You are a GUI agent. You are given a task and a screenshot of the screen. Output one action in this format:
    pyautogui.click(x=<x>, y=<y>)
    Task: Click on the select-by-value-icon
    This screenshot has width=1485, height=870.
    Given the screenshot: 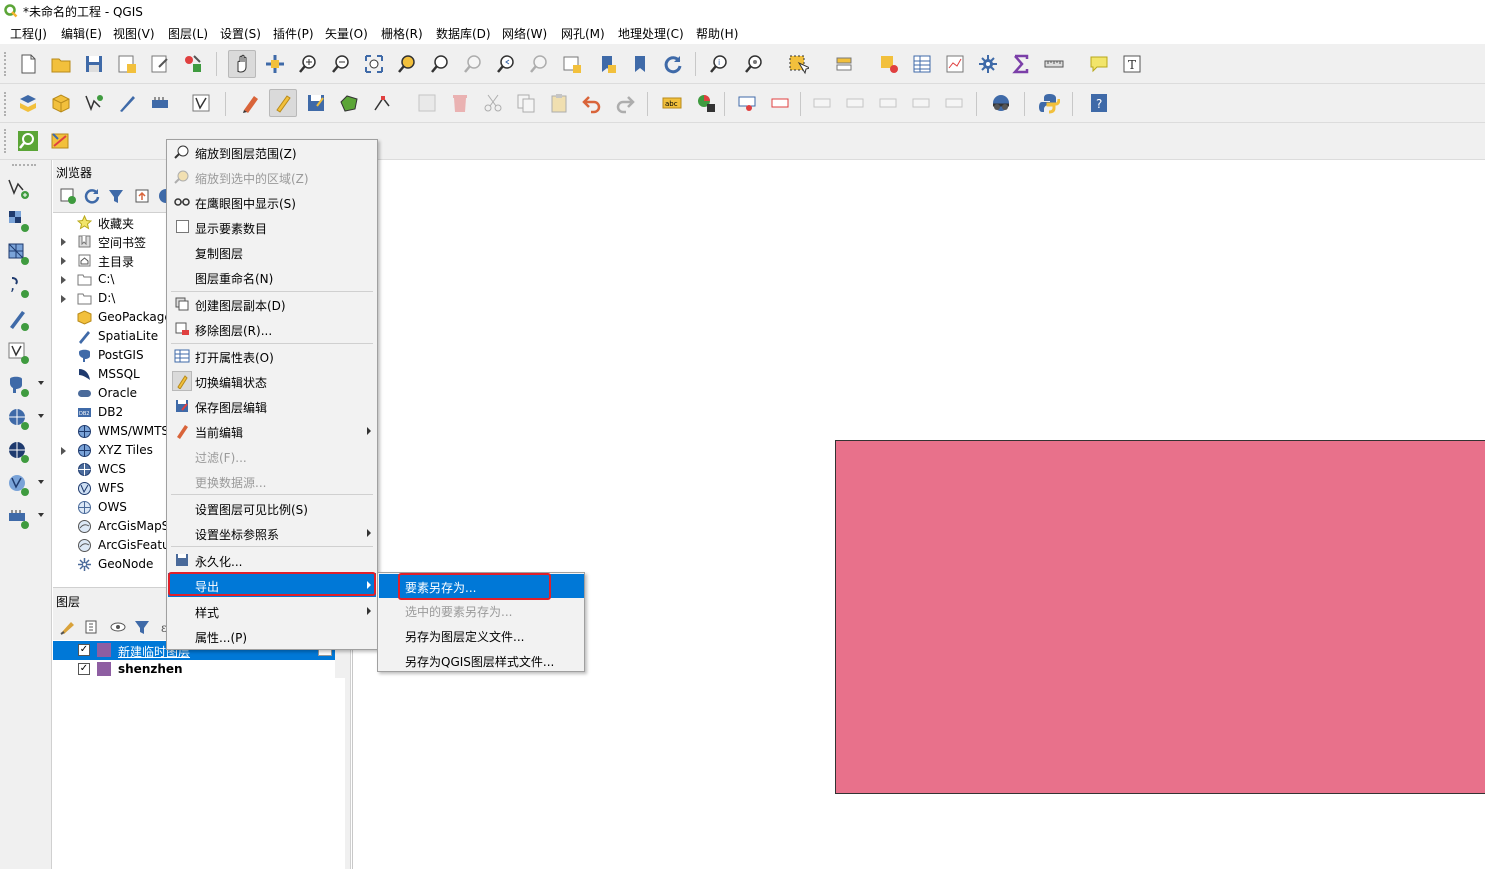 What is the action you would take?
    pyautogui.click(x=844, y=64)
    